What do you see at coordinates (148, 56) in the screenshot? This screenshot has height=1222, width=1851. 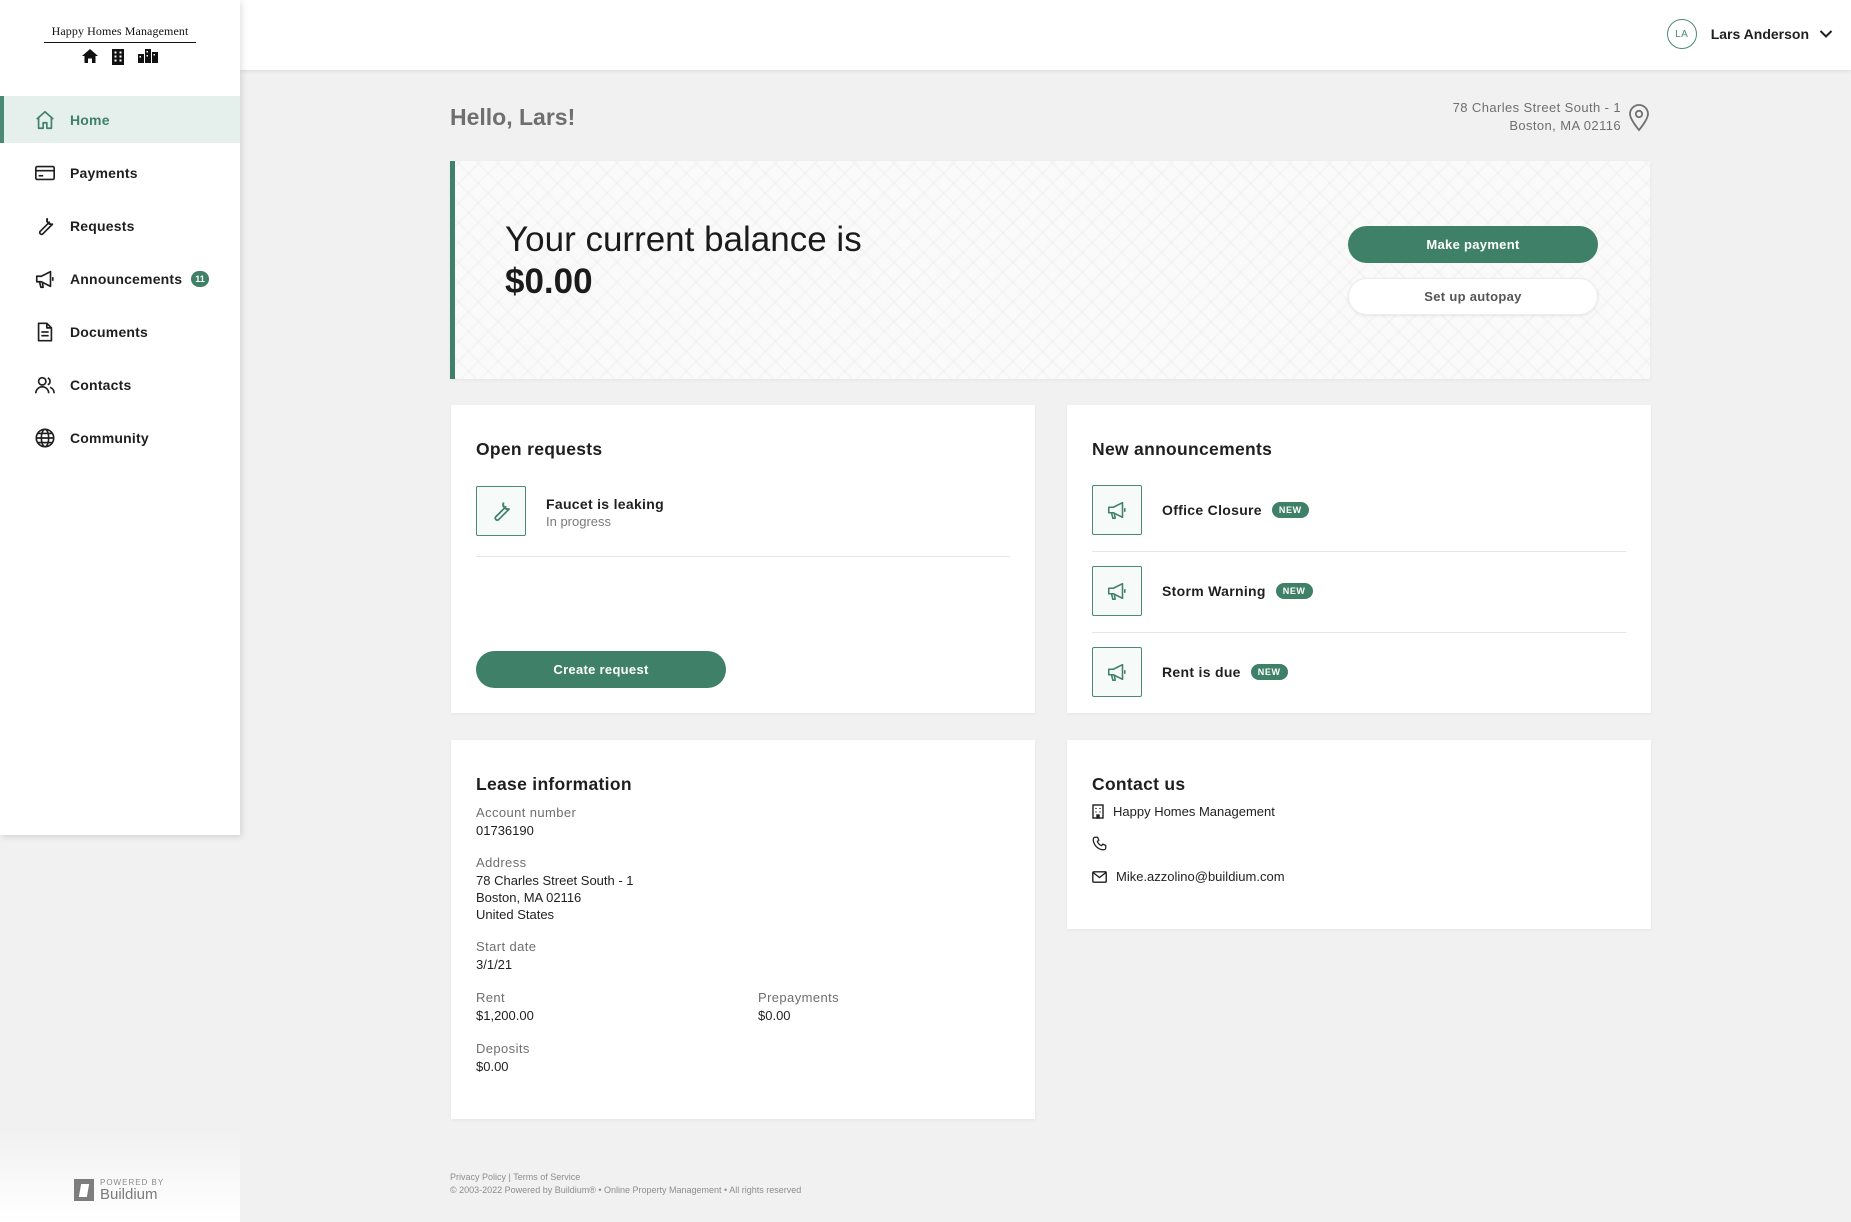 I see `city-buildings-icon` at bounding box center [148, 56].